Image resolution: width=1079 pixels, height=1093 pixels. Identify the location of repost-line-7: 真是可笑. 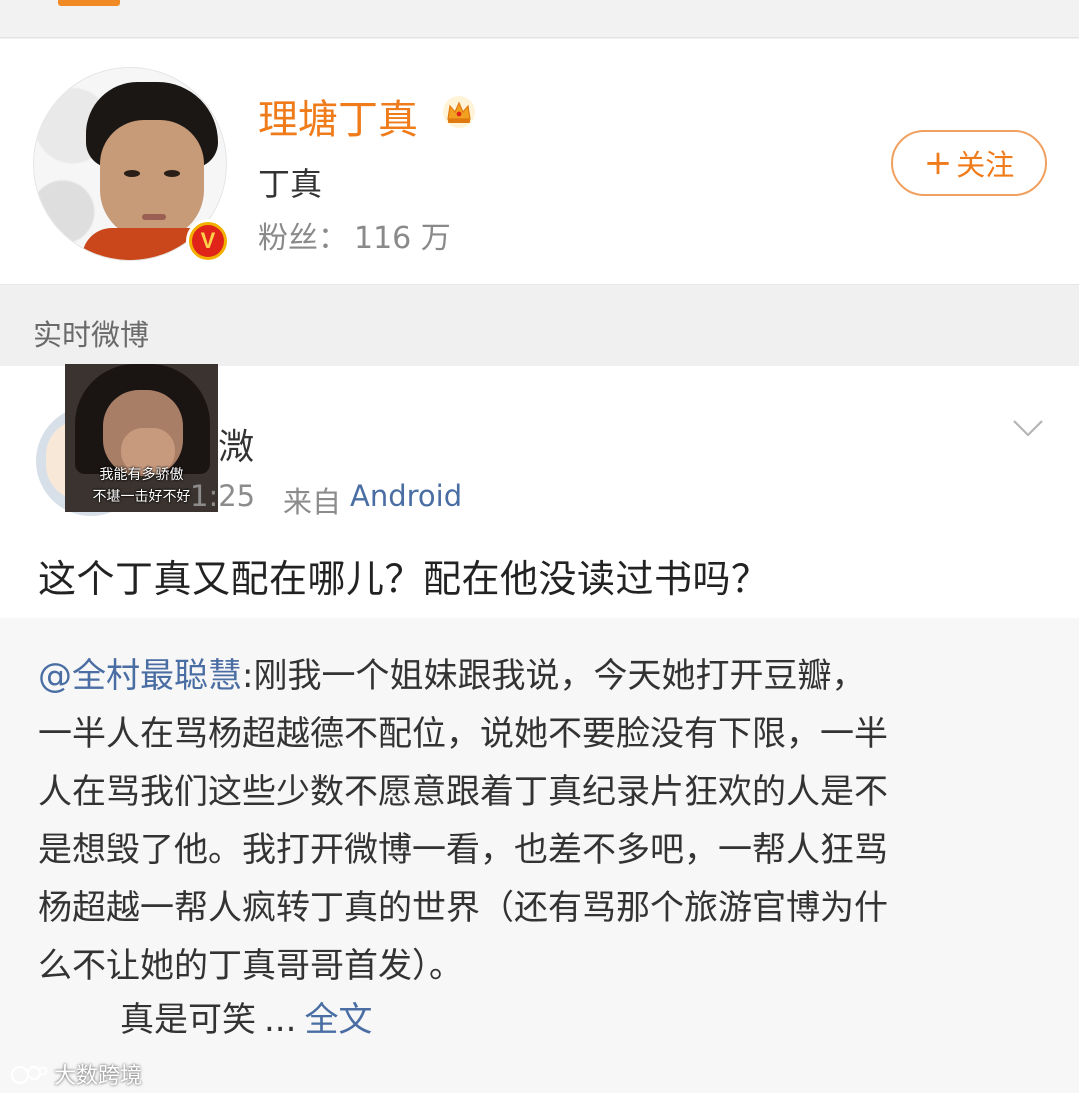
(188, 1020).